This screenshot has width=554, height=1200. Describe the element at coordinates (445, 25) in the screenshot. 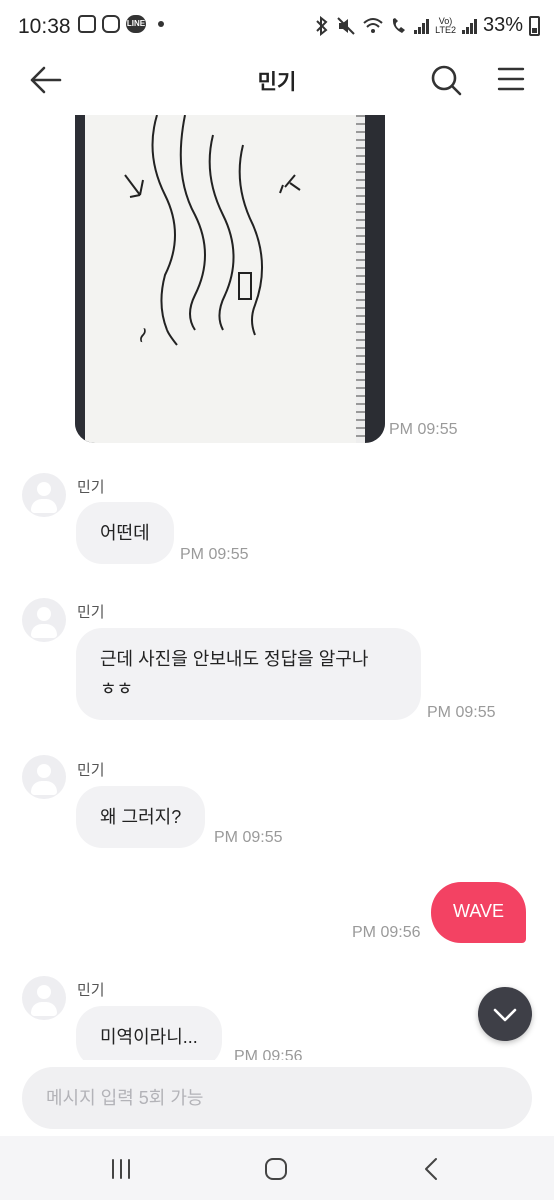

I see `volte-label: Vo) LTE2` at that location.